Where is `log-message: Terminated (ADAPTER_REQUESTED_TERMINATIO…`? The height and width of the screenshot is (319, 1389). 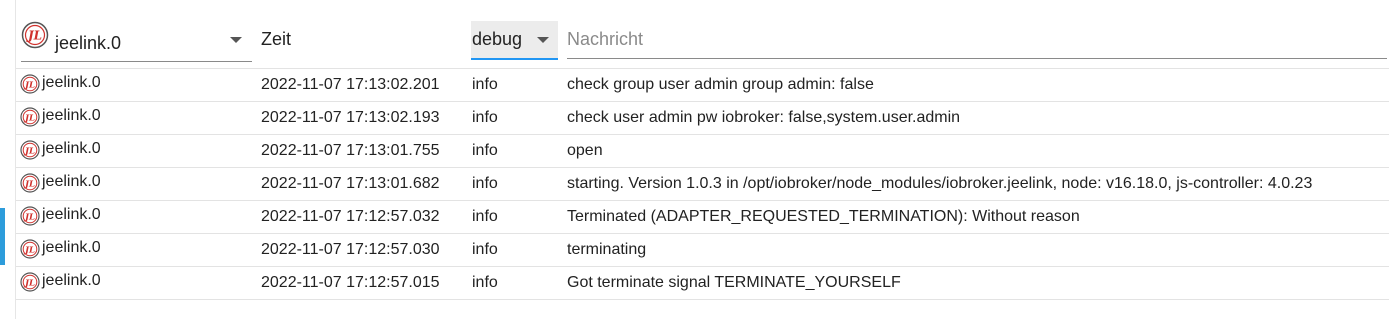 log-message: Terminated (ADAPTER_REQUESTED_TERMINATIO… is located at coordinates (823, 216).